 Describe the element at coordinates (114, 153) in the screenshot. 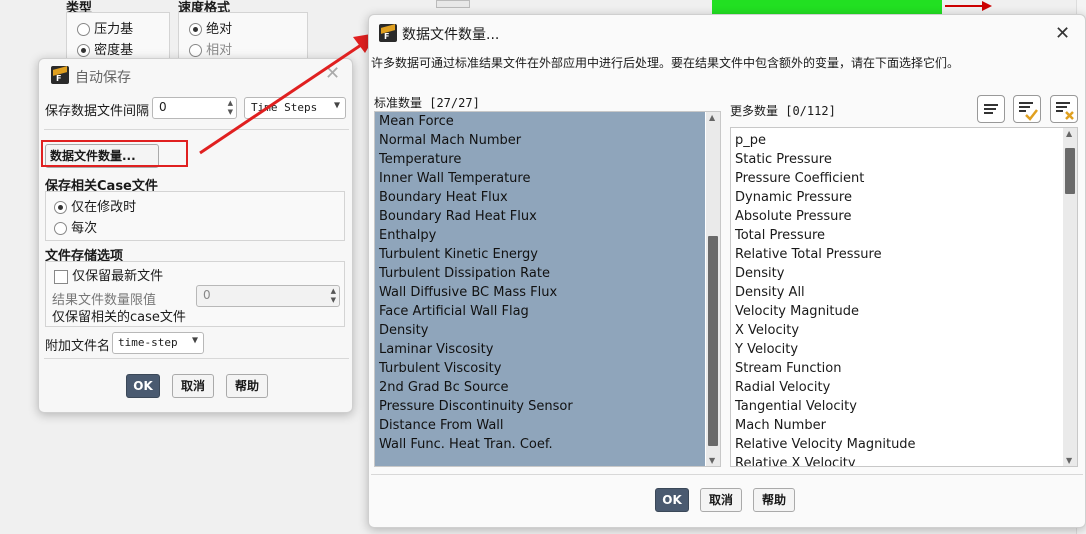

I see `highlight-box` at that location.